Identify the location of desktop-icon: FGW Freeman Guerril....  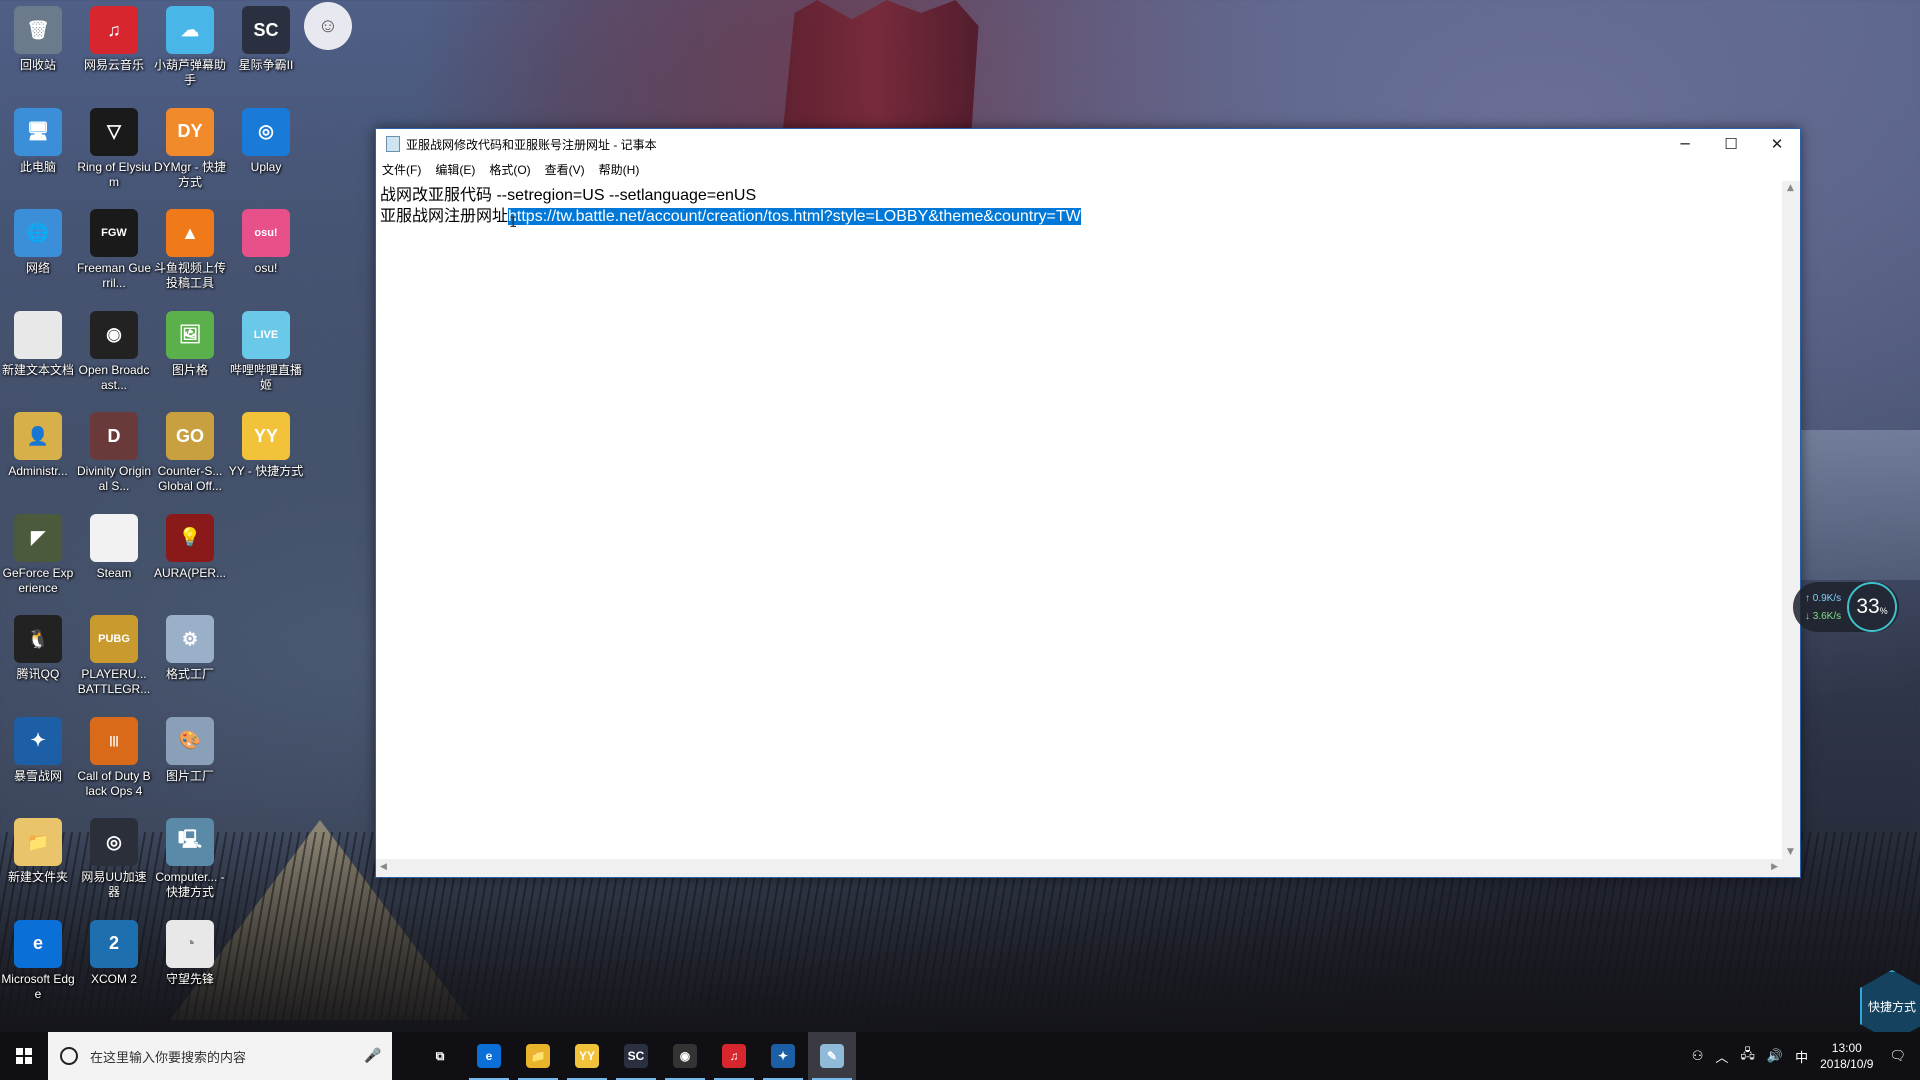
(114, 250).